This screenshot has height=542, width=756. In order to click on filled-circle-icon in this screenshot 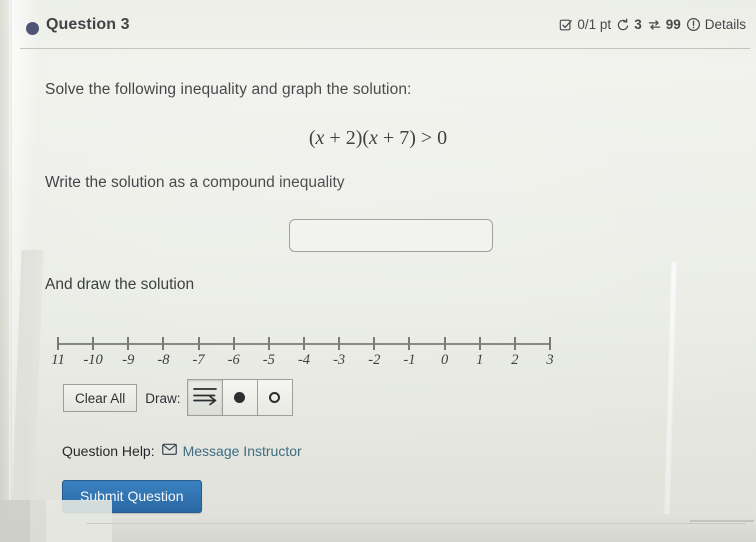, I will do `click(240, 397)`.